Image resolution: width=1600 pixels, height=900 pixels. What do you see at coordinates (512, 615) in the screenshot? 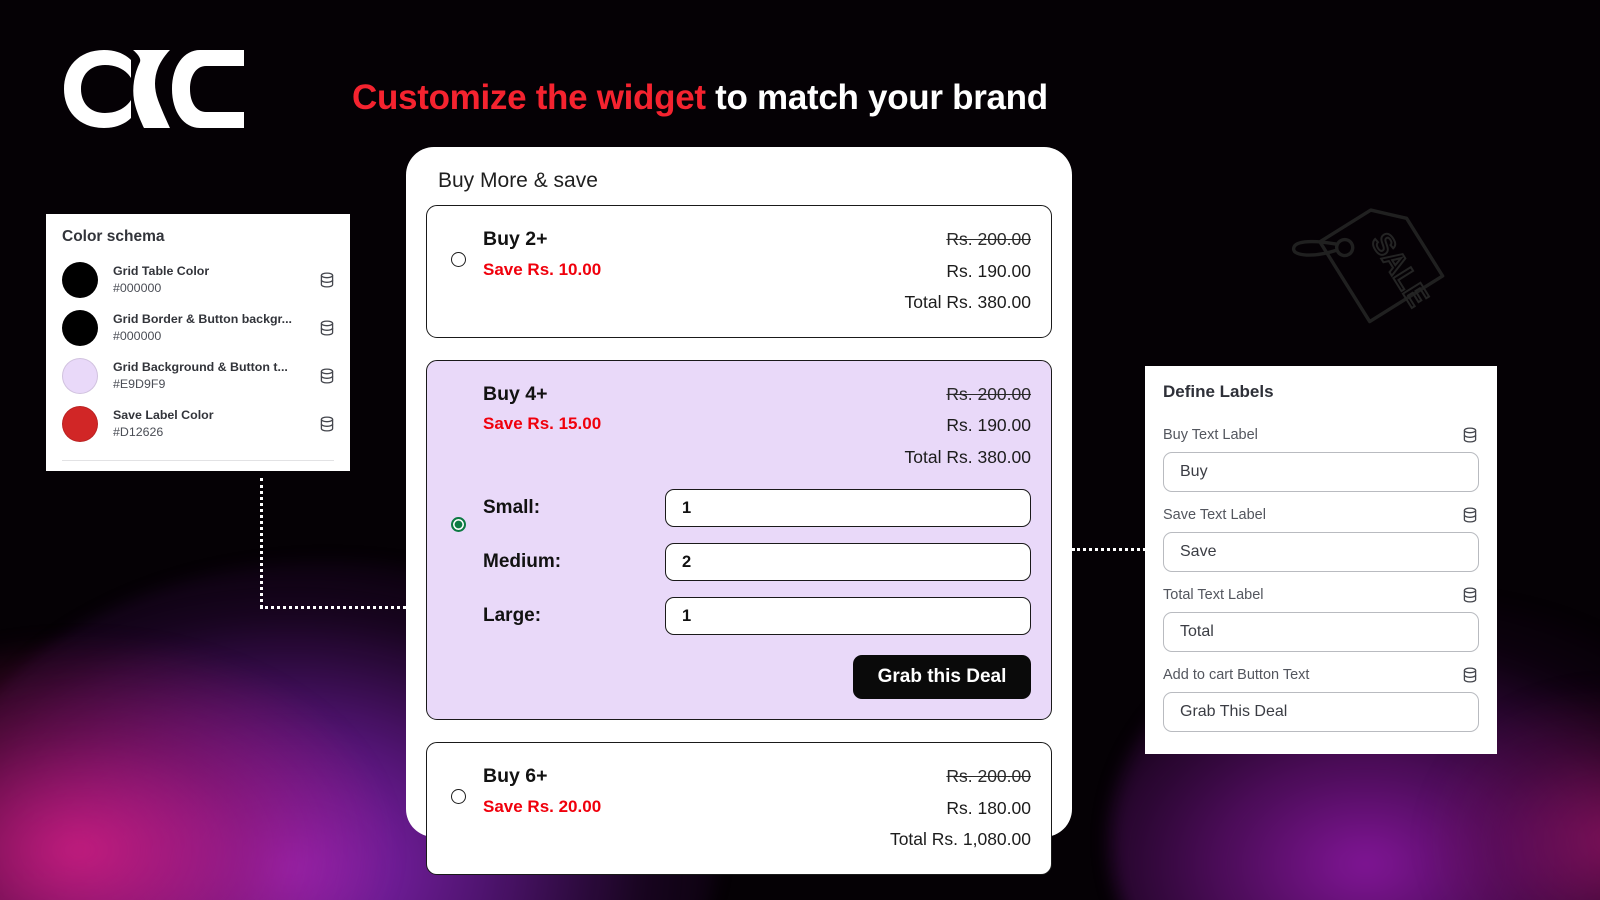
I see `variant-label: Large:` at bounding box center [512, 615].